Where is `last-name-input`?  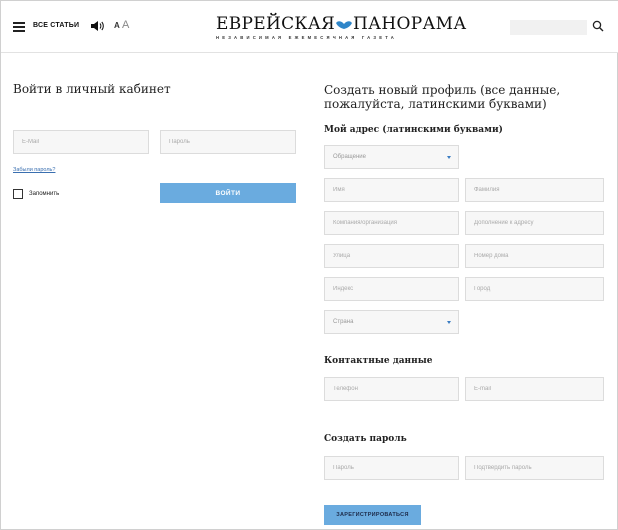 last-name-input is located at coordinates (534, 190).